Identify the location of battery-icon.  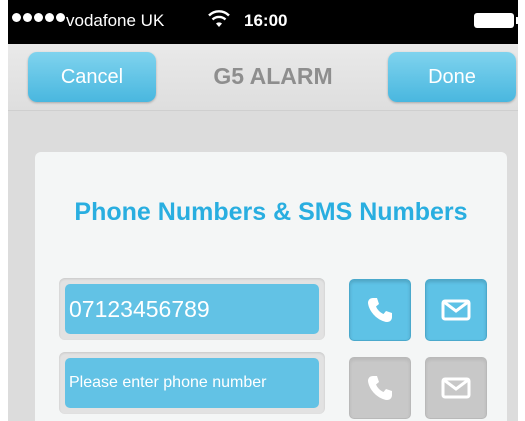
(496, 20).